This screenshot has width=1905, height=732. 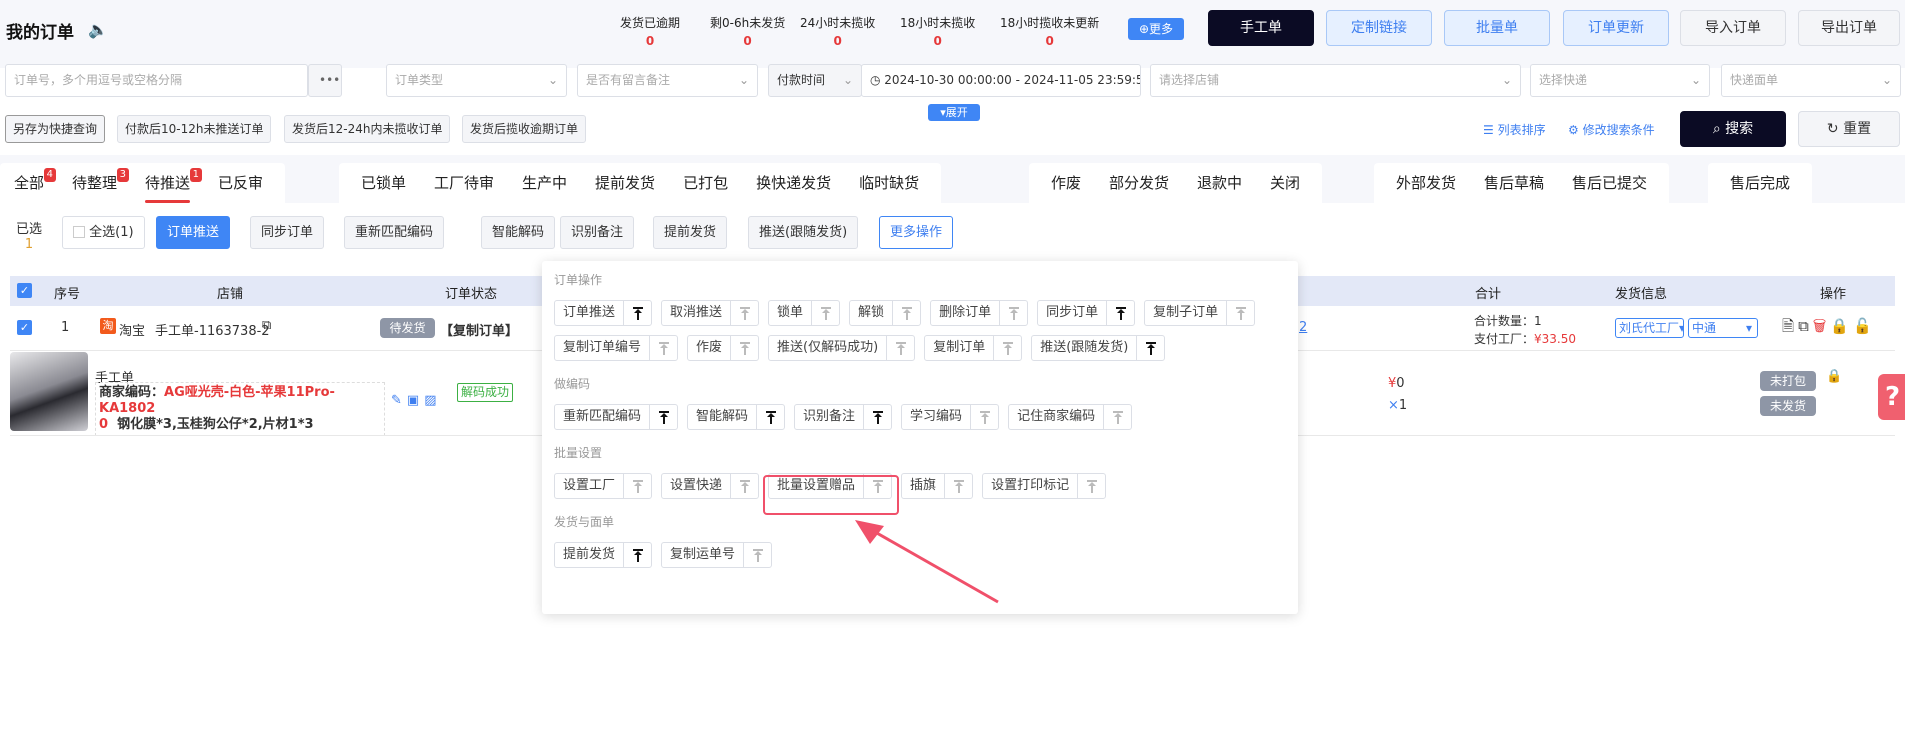 What do you see at coordinates (1649, 328) in the screenshot?
I see `factory-select: 刘氏代工厂▾` at bounding box center [1649, 328].